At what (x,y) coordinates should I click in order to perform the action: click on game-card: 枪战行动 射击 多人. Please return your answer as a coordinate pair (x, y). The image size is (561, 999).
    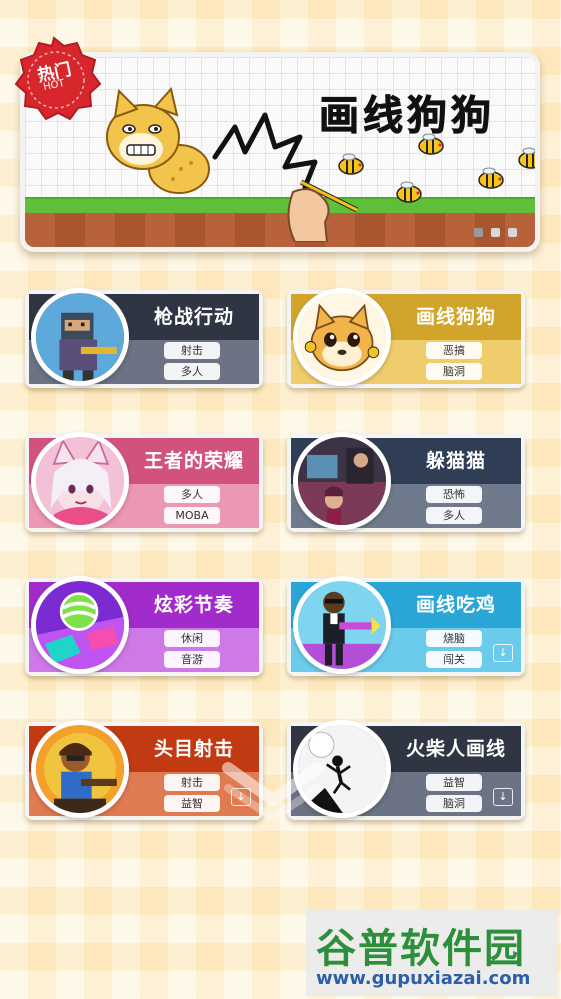
    Looking at the image, I should click on (144, 338).